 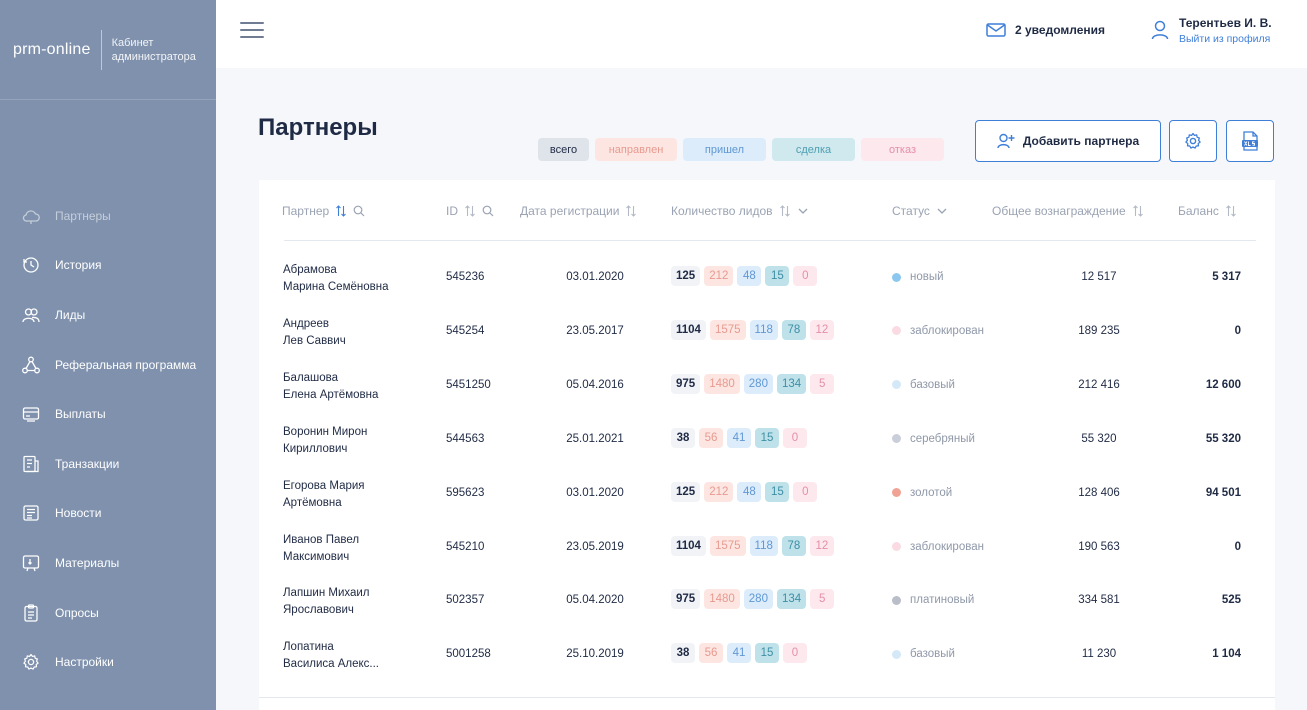 I want to click on sidebar-item-9: Настройки, so click(x=108, y=662).